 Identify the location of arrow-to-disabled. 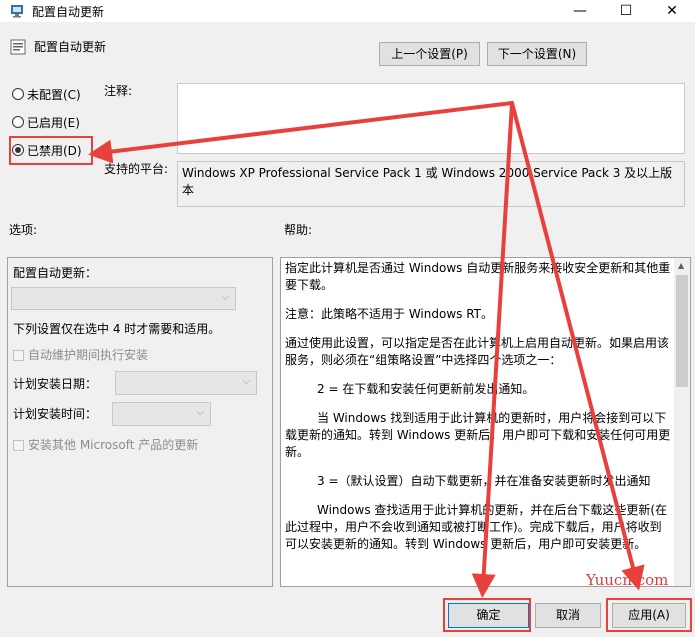
(301, 132).